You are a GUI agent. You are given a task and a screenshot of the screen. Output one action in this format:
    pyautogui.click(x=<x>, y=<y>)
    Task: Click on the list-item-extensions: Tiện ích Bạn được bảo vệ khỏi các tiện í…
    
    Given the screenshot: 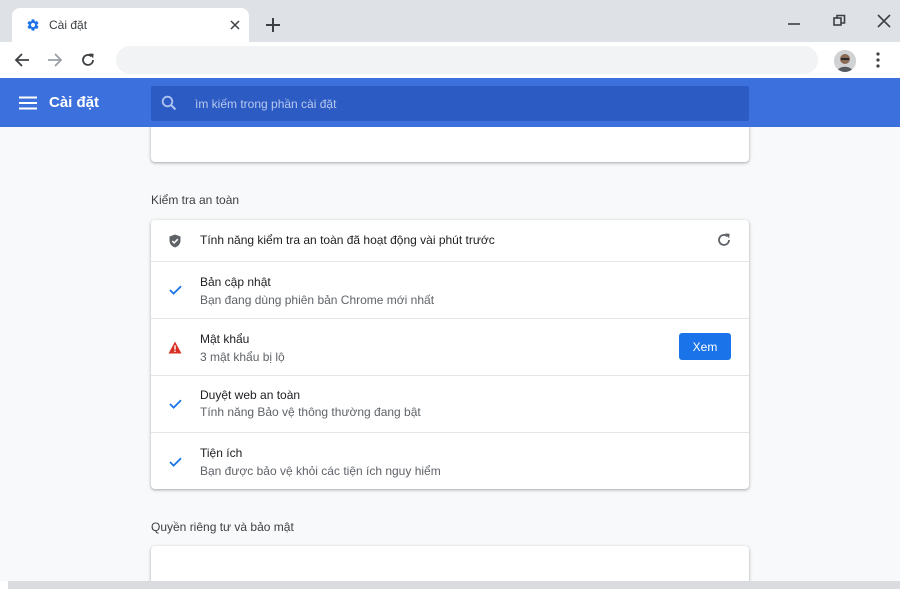 What is the action you would take?
    pyautogui.click(x=450, y=460)
    